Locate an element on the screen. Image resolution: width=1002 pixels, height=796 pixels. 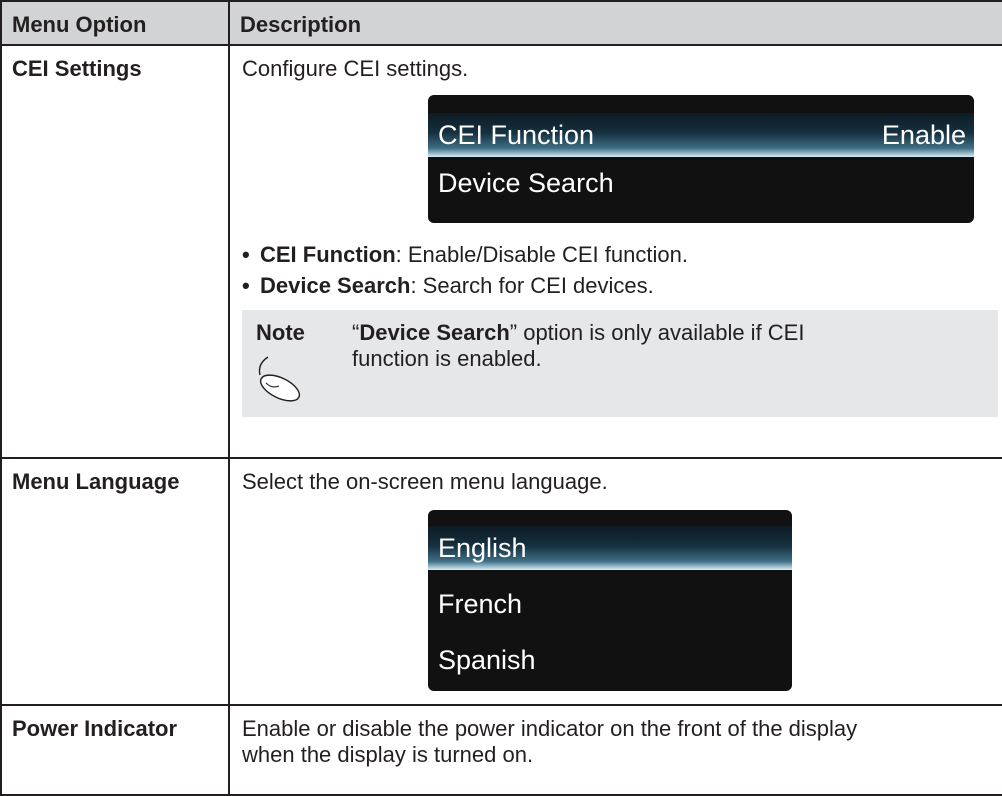
note-term: Device Search is located at coordinates (434, 332).